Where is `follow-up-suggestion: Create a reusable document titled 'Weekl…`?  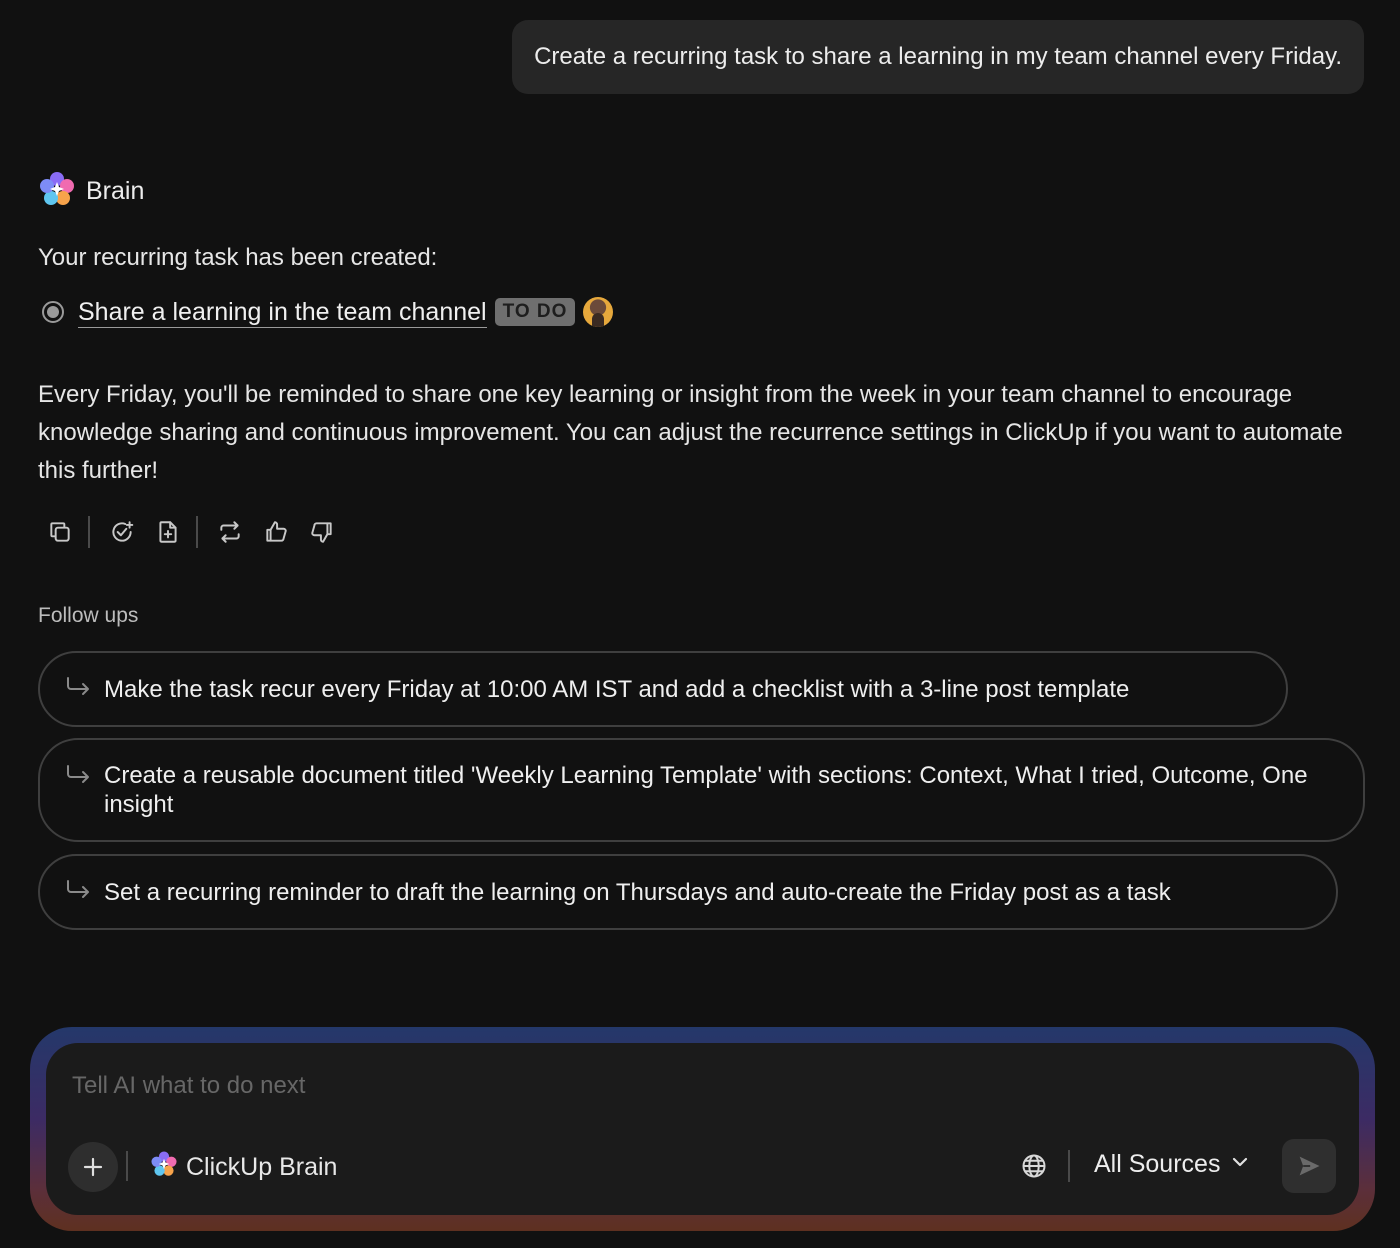 follow-up-suggestion: Create a reusable document titled 'Weekl… is located at coordinates (701, 790).